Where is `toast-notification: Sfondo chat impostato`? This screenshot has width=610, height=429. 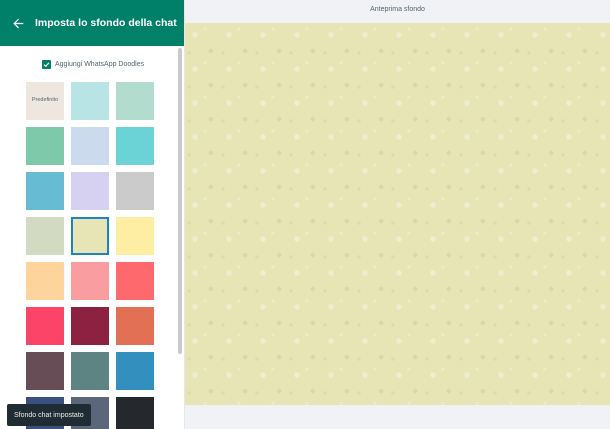 toast-notification: Sfondo chat impostato is located at coordinates (49, 415).